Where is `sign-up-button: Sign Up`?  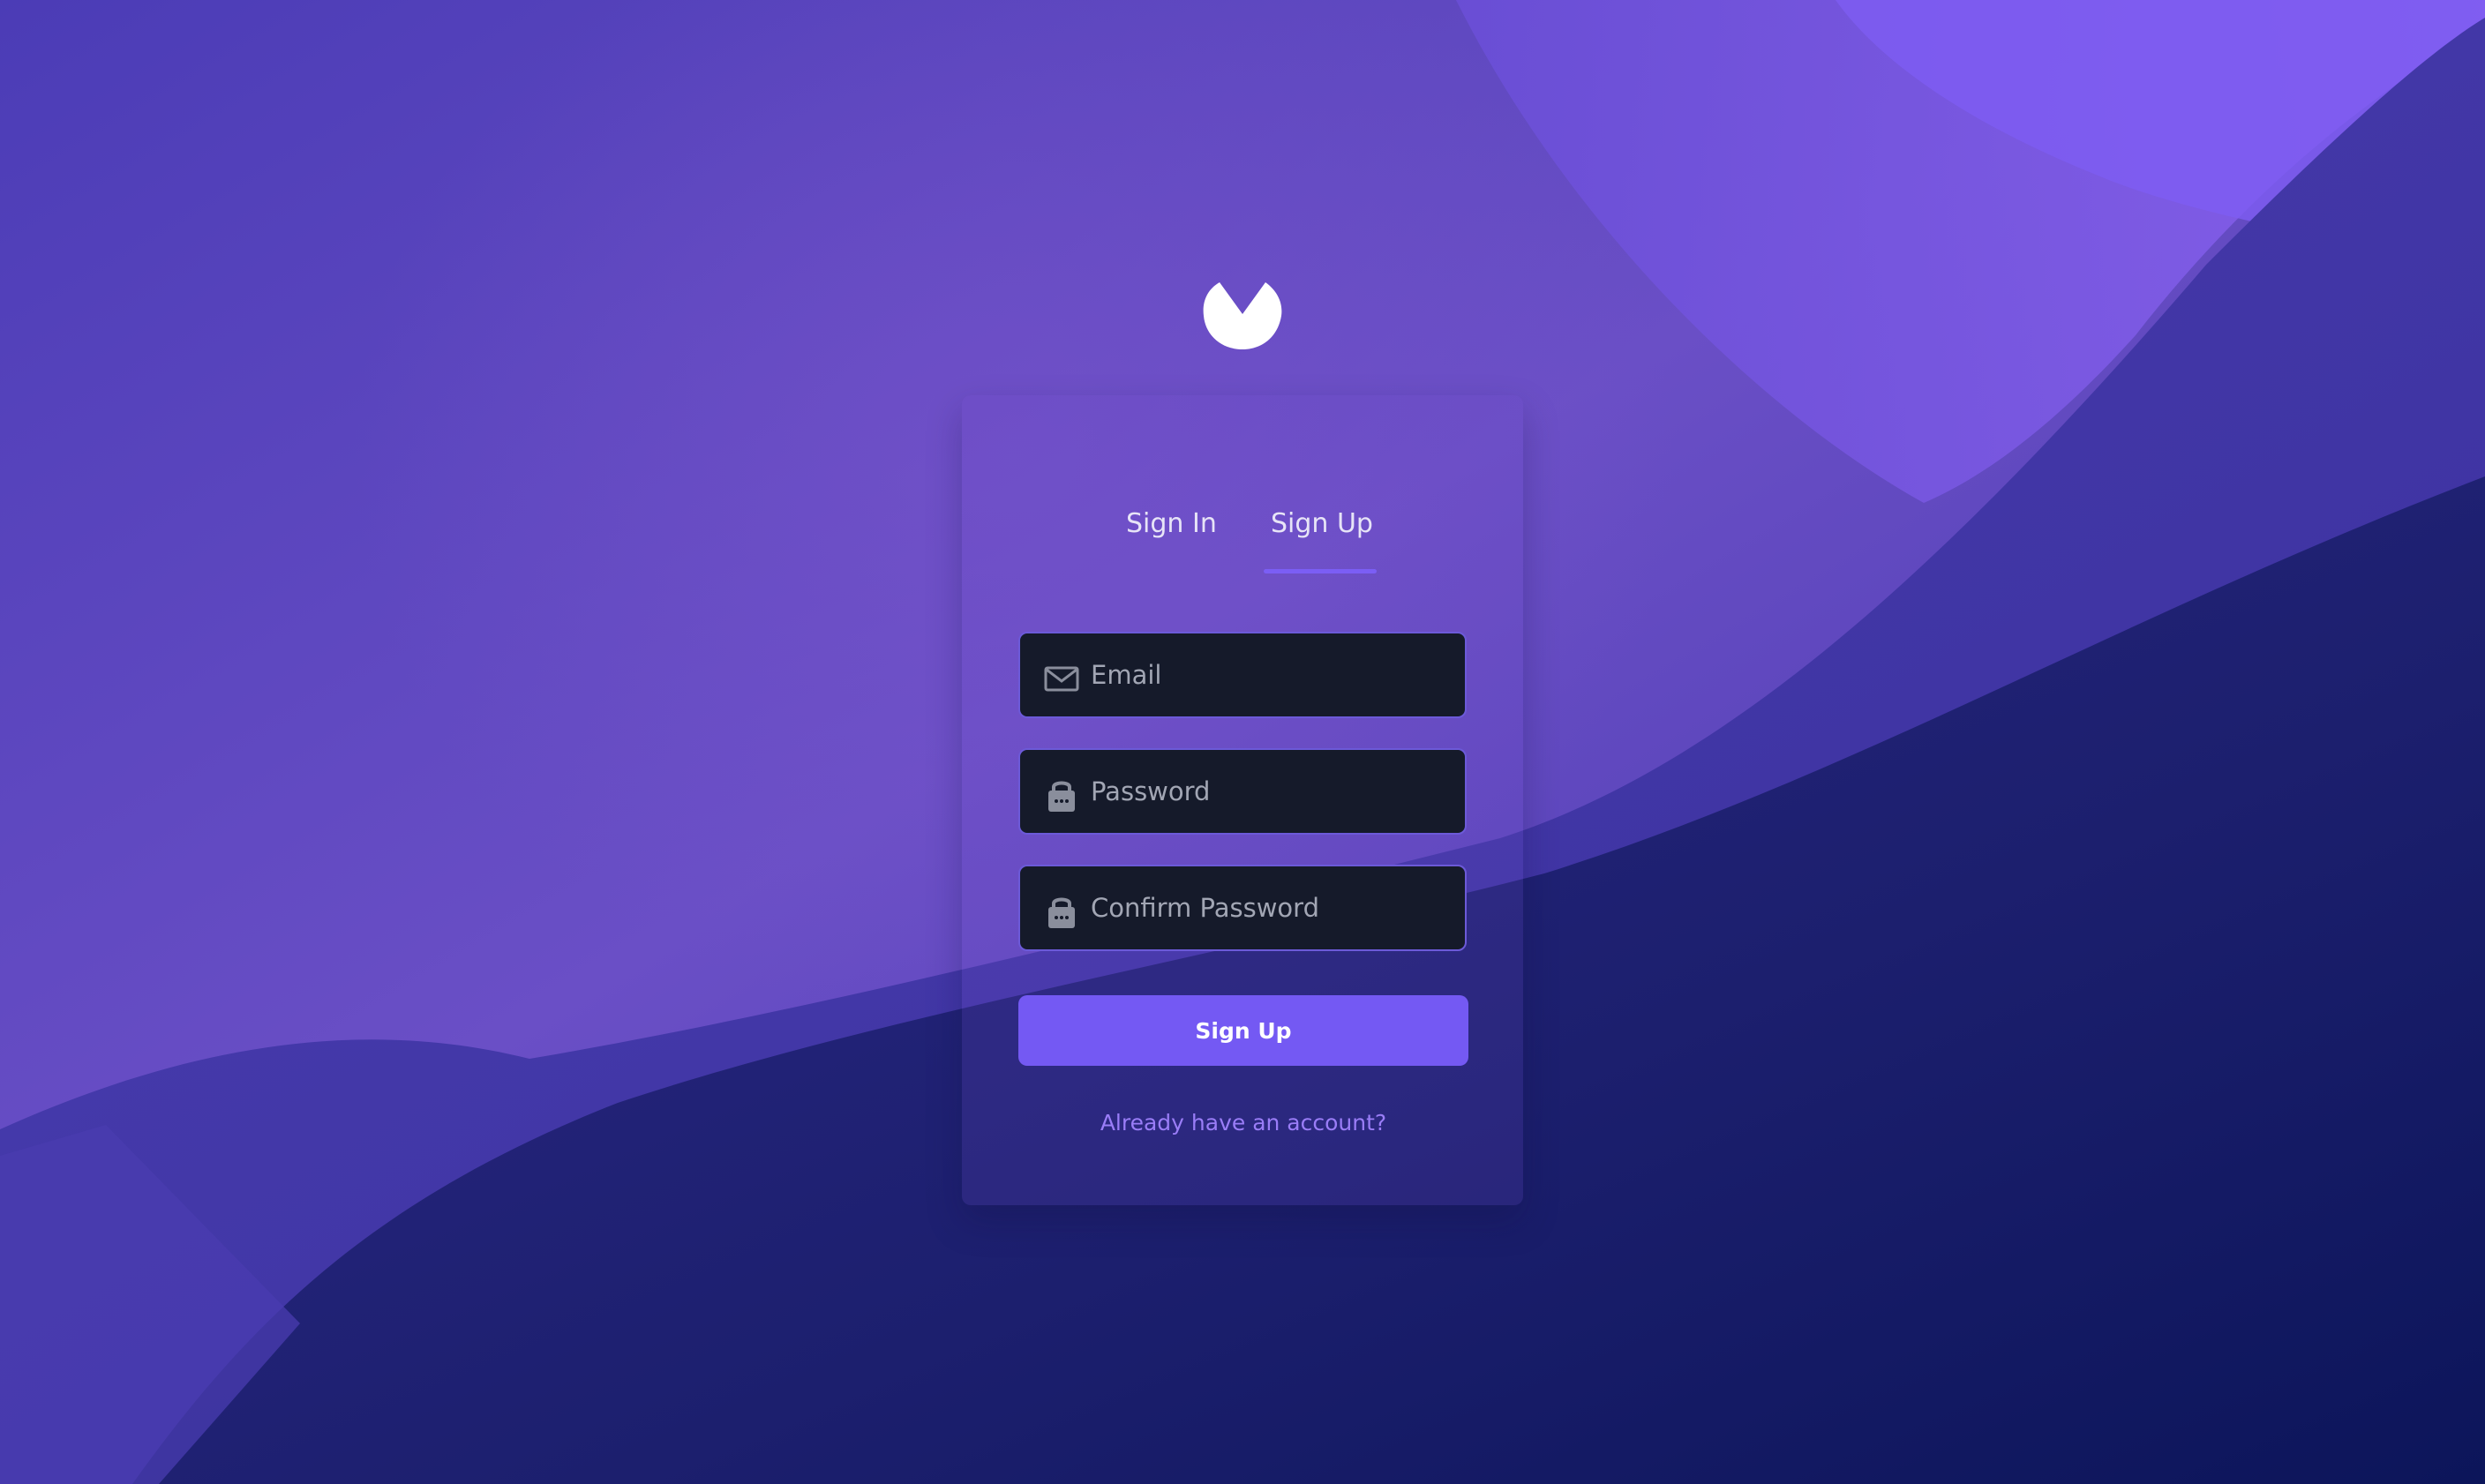 sign-up-button: Sign Up is located at coordinates (1243, 1030).